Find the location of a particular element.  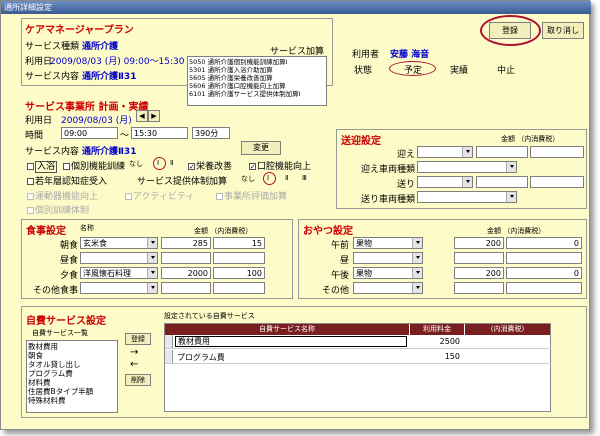

meal-amount-input: 2000 is located at coordinates (186, 273).